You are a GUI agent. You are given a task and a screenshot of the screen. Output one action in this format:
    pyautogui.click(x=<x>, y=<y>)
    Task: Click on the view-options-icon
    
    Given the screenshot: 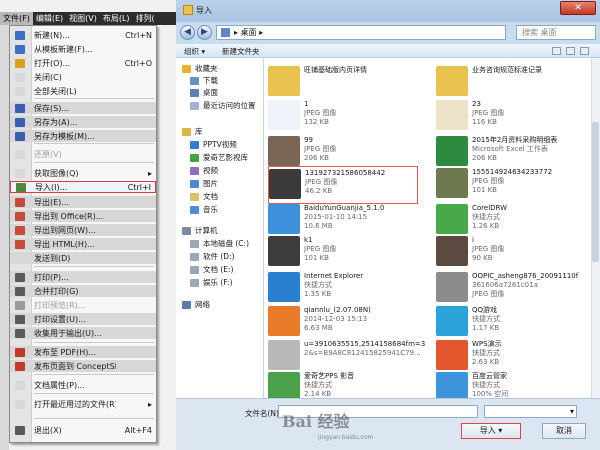 What is the action you would take?
    pyautogui.click(x=556, y=51)
    